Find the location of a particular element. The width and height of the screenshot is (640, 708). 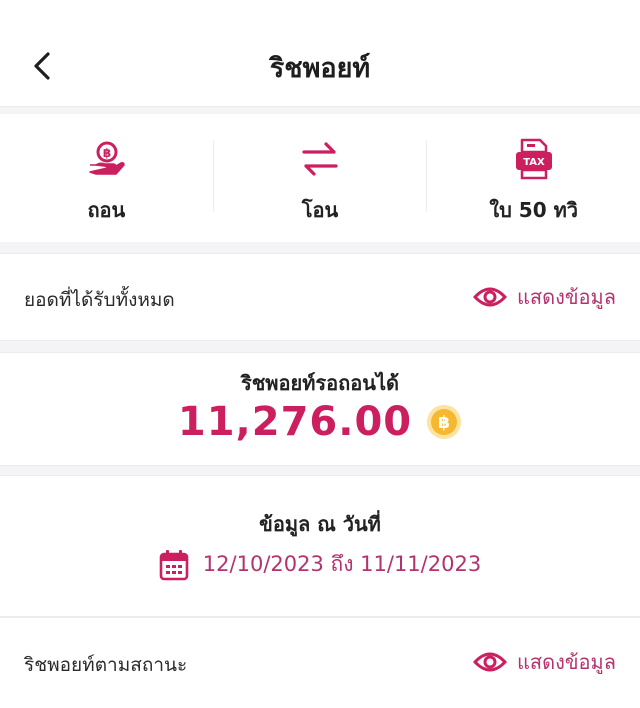

calendar-icon is located at coordinates (174, 564).